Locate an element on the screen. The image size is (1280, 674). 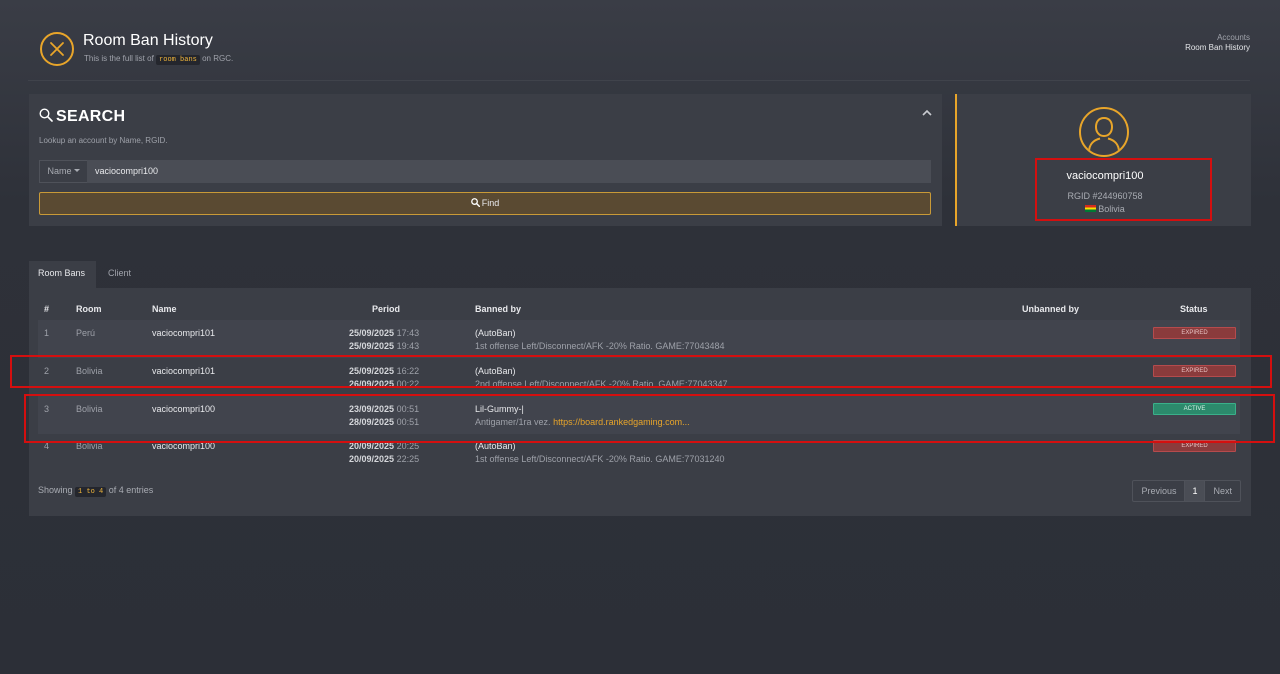
row-period-start: 23/09/2025 00:51 is located at coordinates (384, 409).